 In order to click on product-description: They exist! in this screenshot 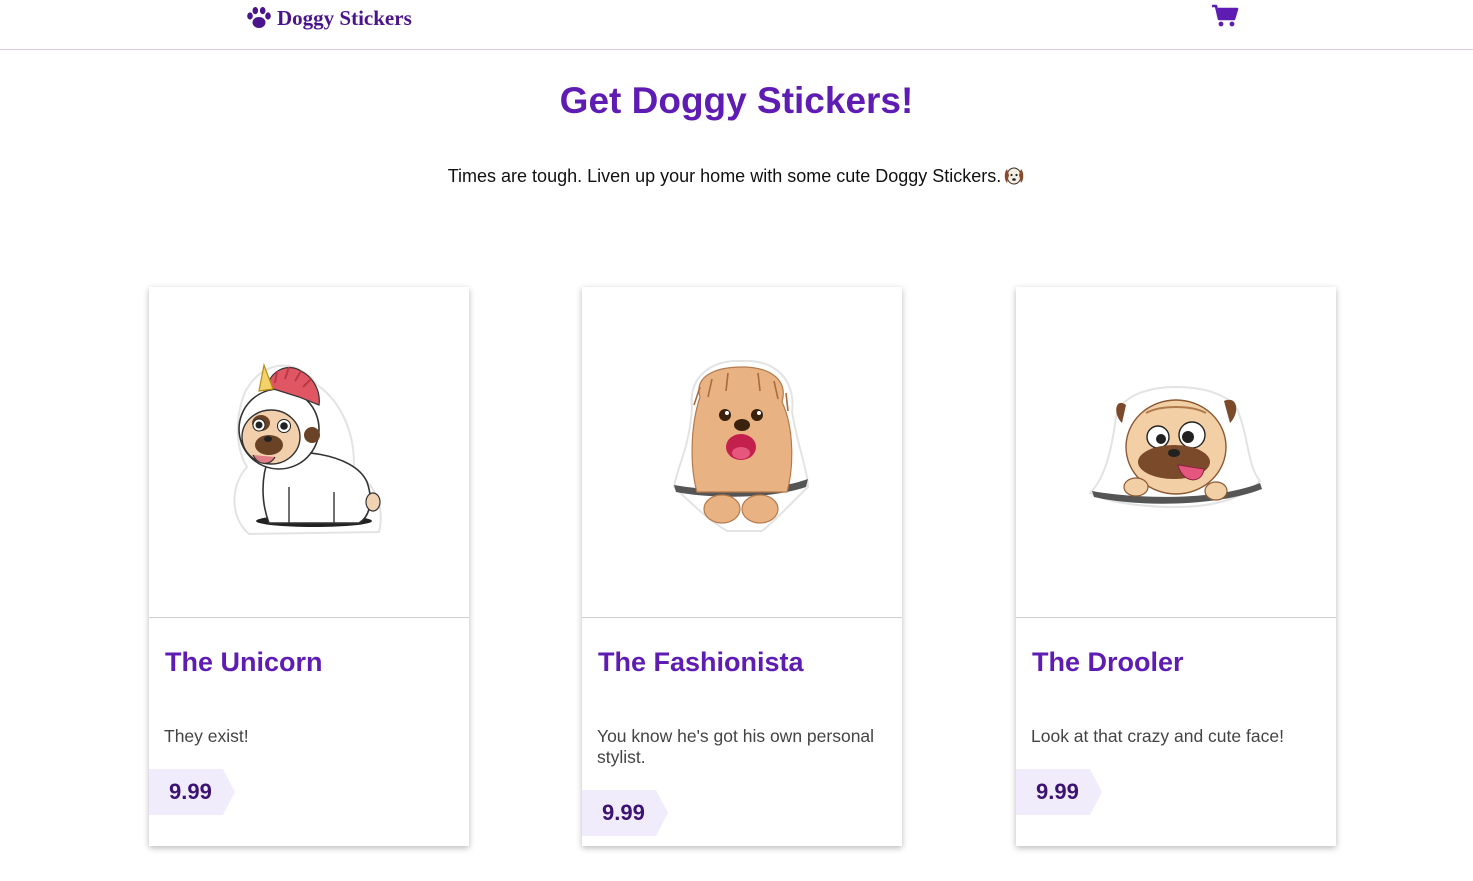, I will do `click(206, 736)`.